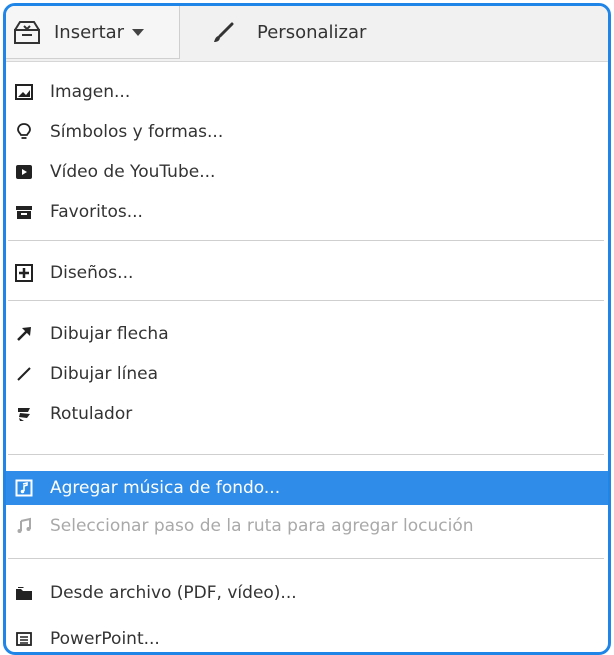 Image resolution: width=614 pixels, height=655 pixels. What do you see at coordinates (27, 32) in the screenshot?
I see `insert-box-icon` at bounding box center [27, 32].